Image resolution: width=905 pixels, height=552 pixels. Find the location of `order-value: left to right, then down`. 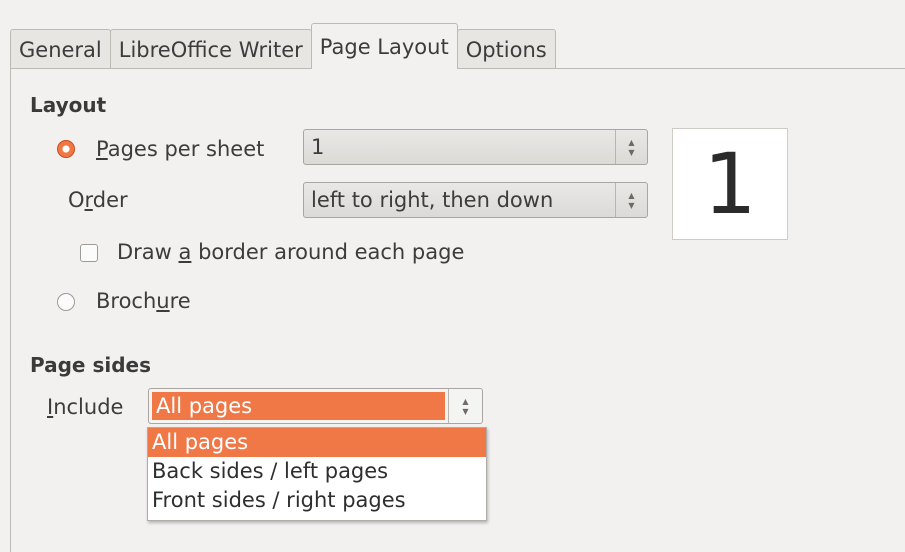

order-value: left to right, then down is located at coordinates (432, 200).